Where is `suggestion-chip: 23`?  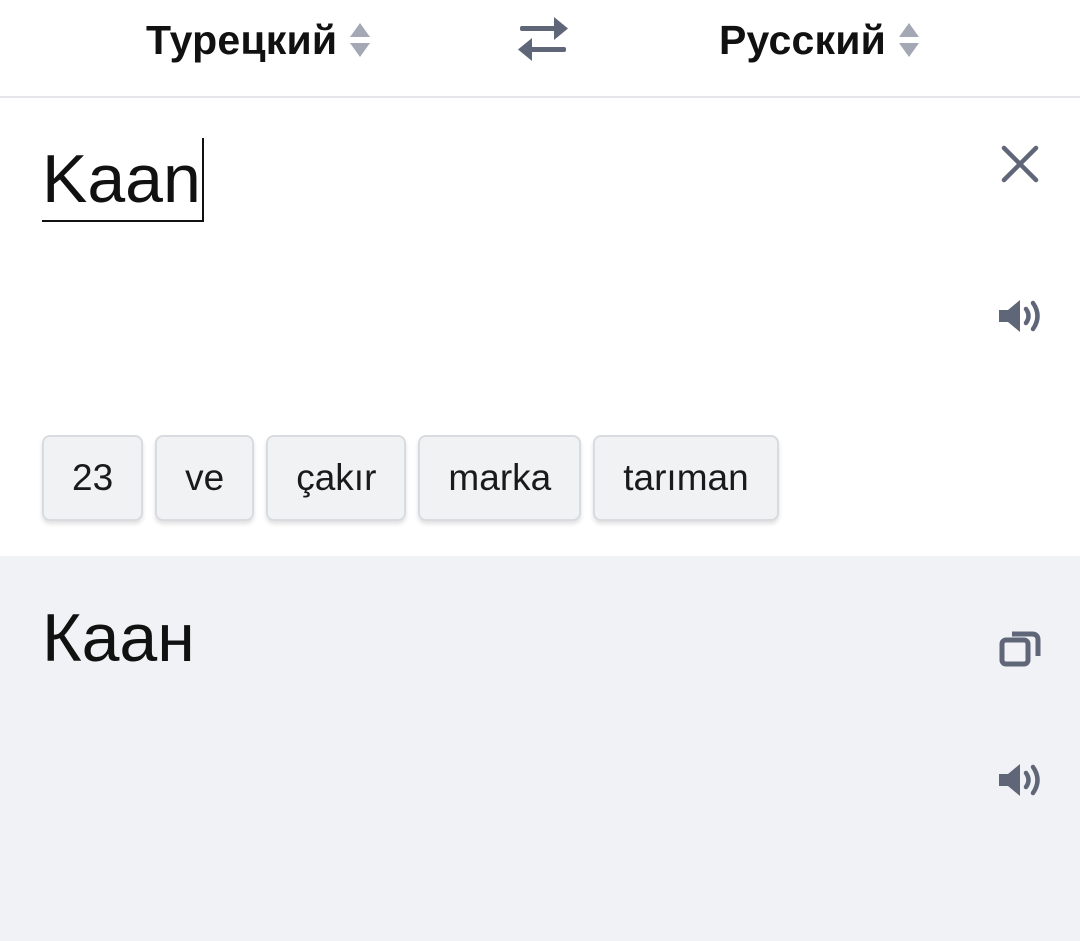 suggestion-chip: 23 is located at coordinates (93, 478).